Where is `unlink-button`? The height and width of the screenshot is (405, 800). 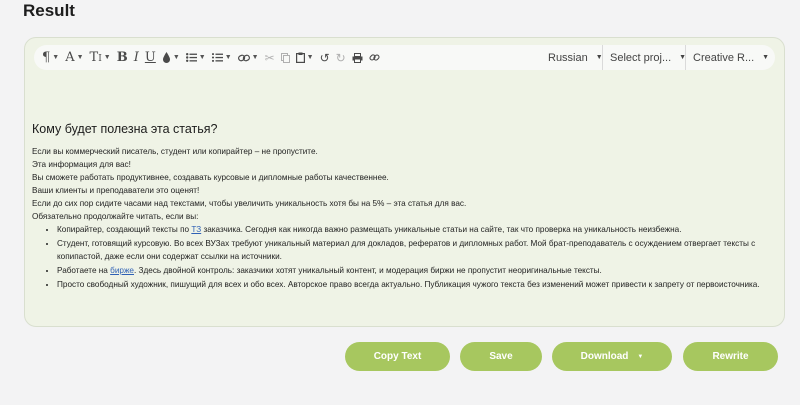 unlink-button is located at coordinates (374, 57).